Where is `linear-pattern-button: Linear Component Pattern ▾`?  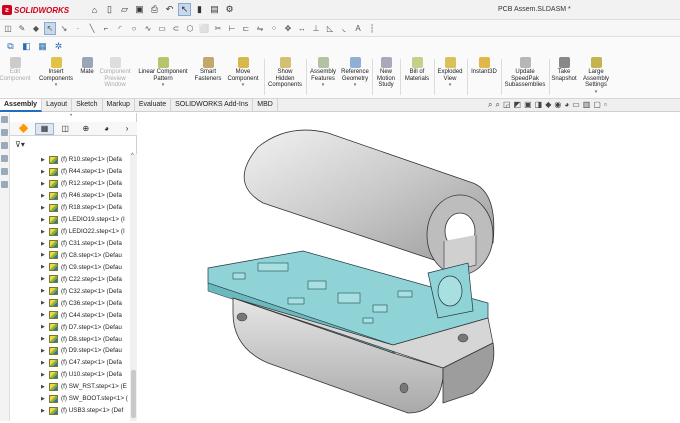
linear-pattern-button: Linear Component Pattern ▾ is located at coordinates (163, 73).